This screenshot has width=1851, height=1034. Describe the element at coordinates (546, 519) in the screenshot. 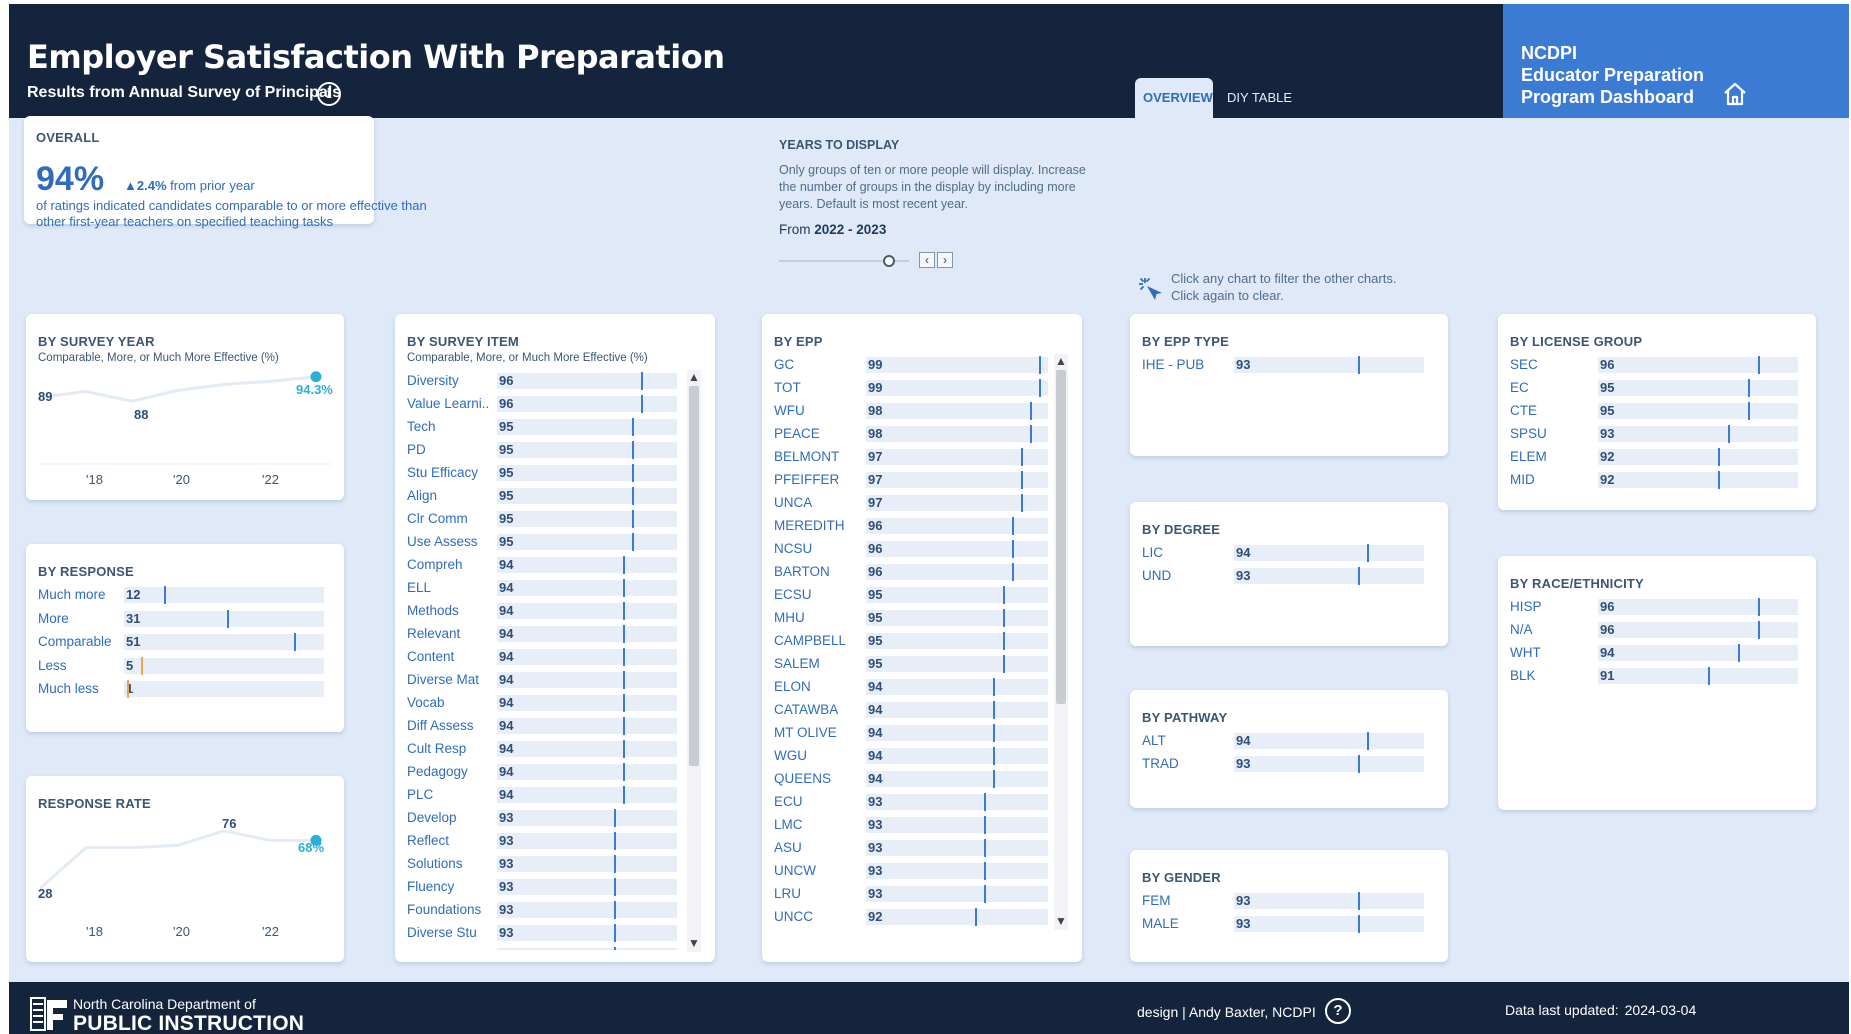

I see `bar-row: Clr Comm 95` at that location.